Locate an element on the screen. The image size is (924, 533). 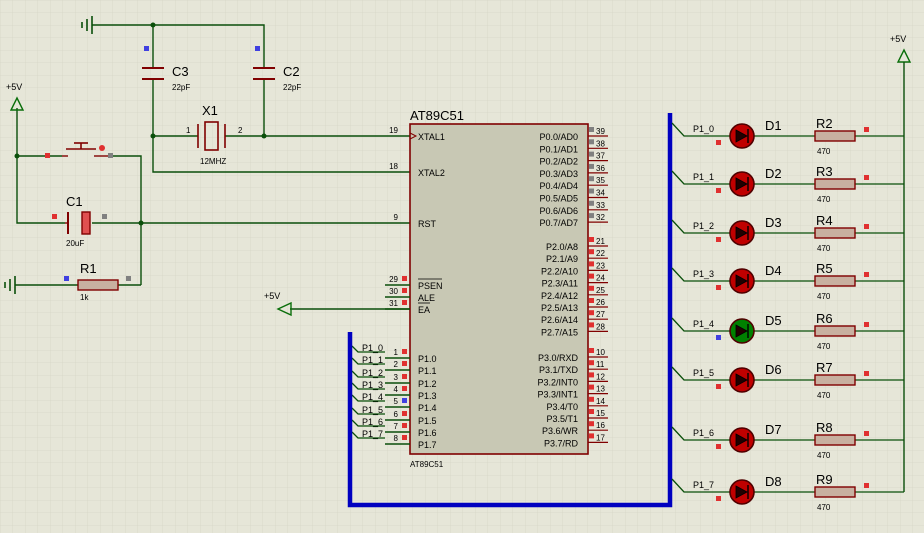
mcu-pin-name: P2.1/A9 is located at coordinates (562, 259).